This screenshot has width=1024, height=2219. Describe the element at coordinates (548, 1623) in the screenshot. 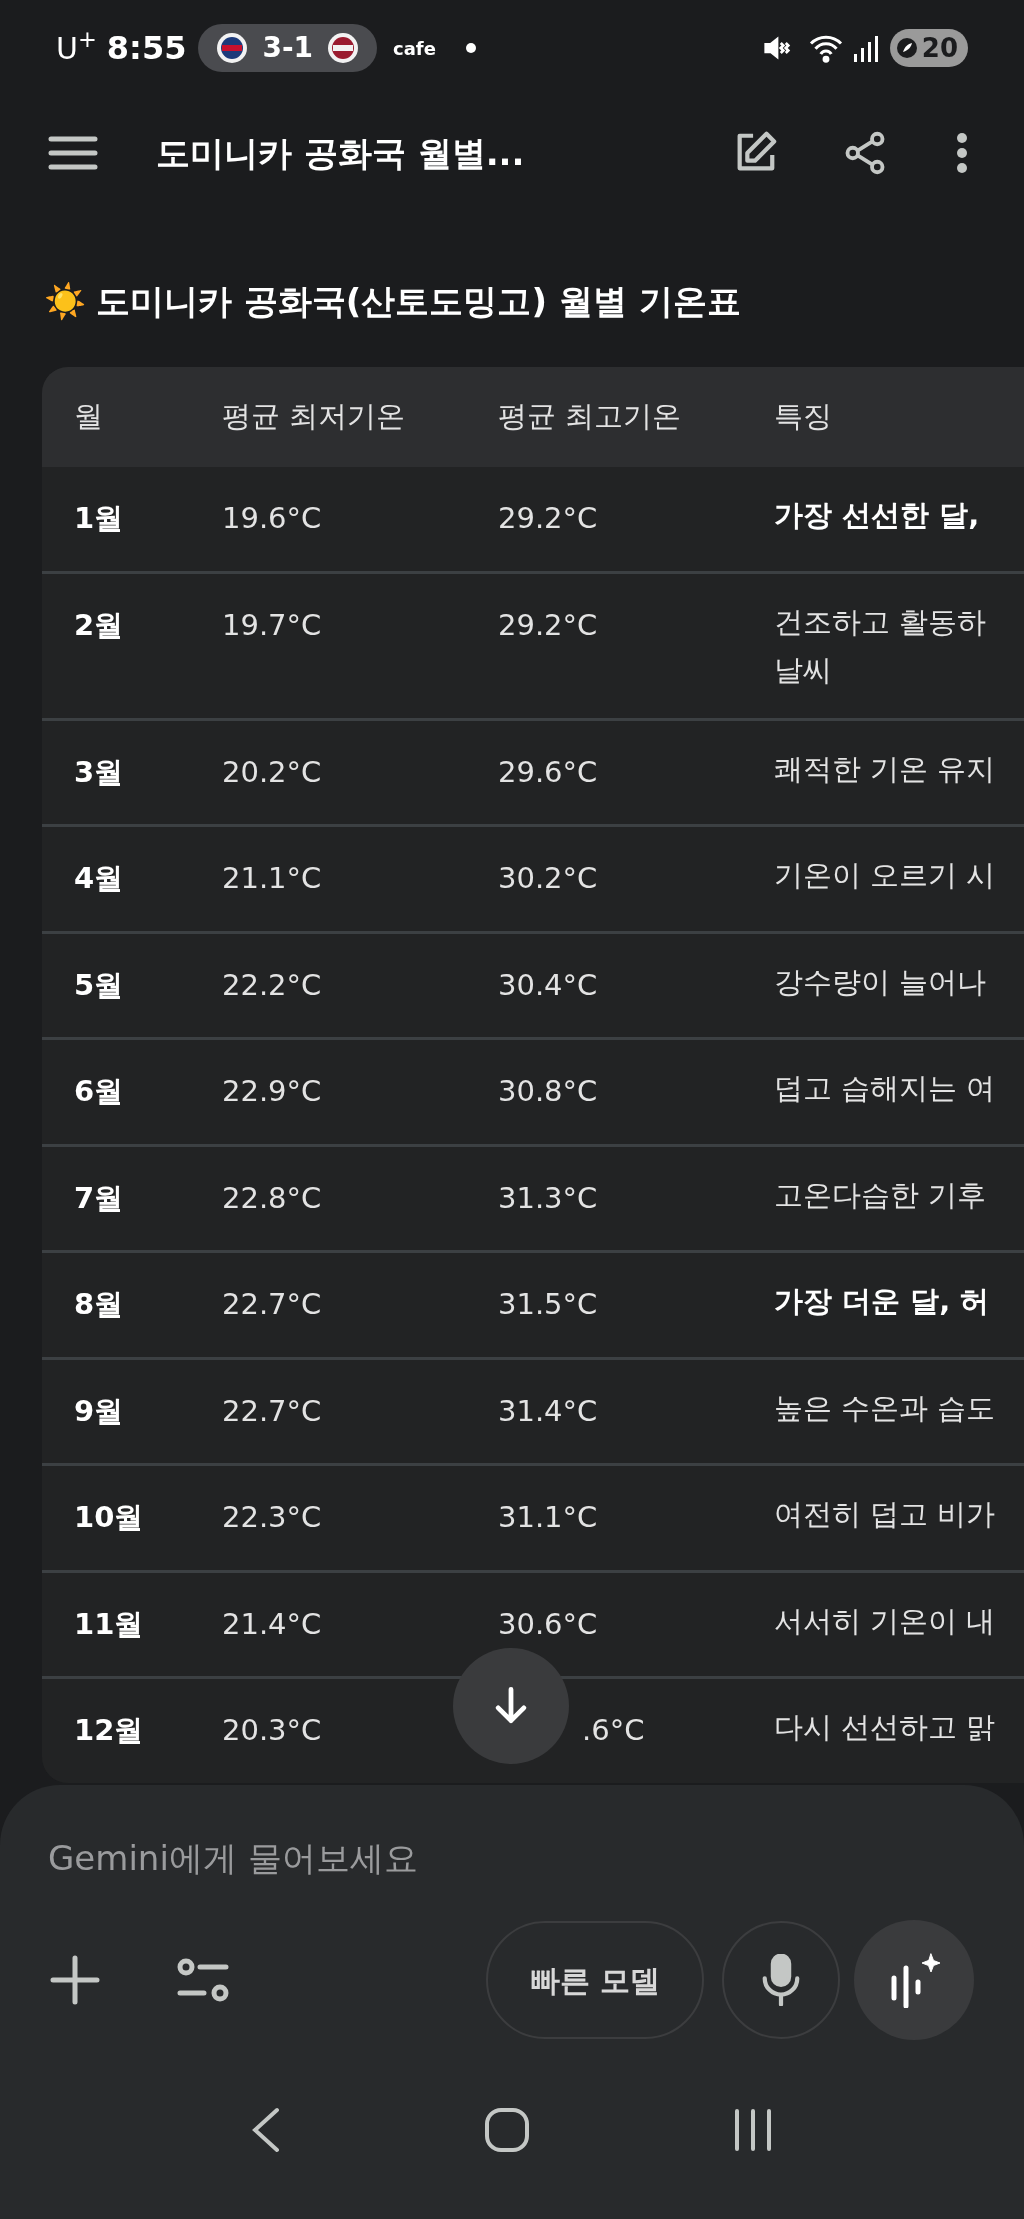

I see `table-cell: 30.6°C` at that location.